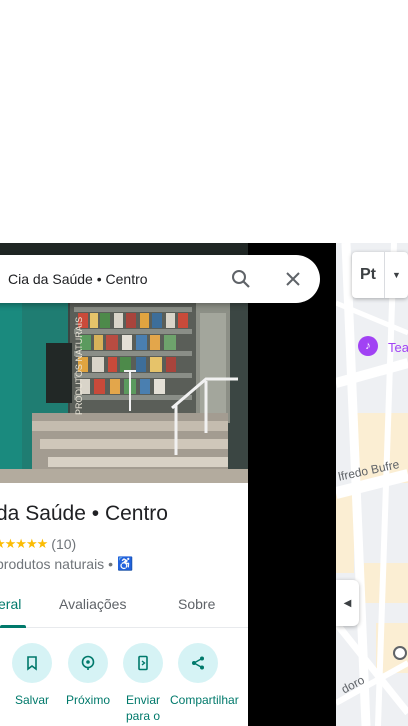 The image size is (408, 726). Describe the element at coordinates (78, 279) in the screenshot. I see `search-input: Cia da Saúde • Centro` at that location.